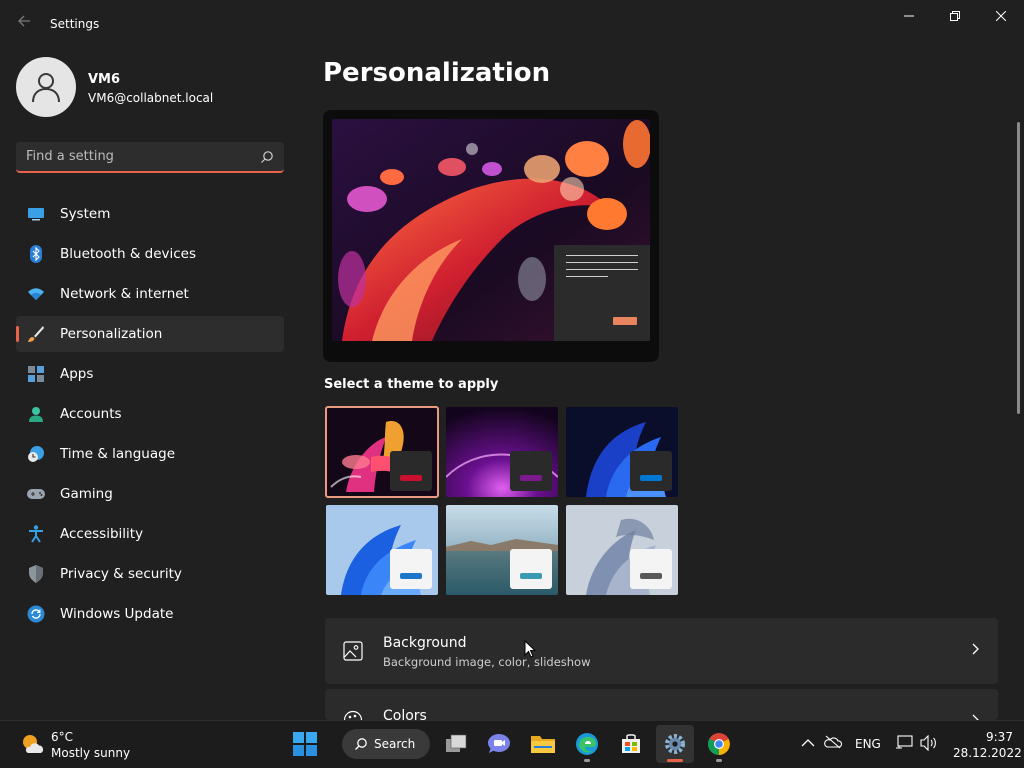  What do you see at coordinates (36, 334) in the screenshot?
I see `brush-icon` at bounding box center [36, 334].